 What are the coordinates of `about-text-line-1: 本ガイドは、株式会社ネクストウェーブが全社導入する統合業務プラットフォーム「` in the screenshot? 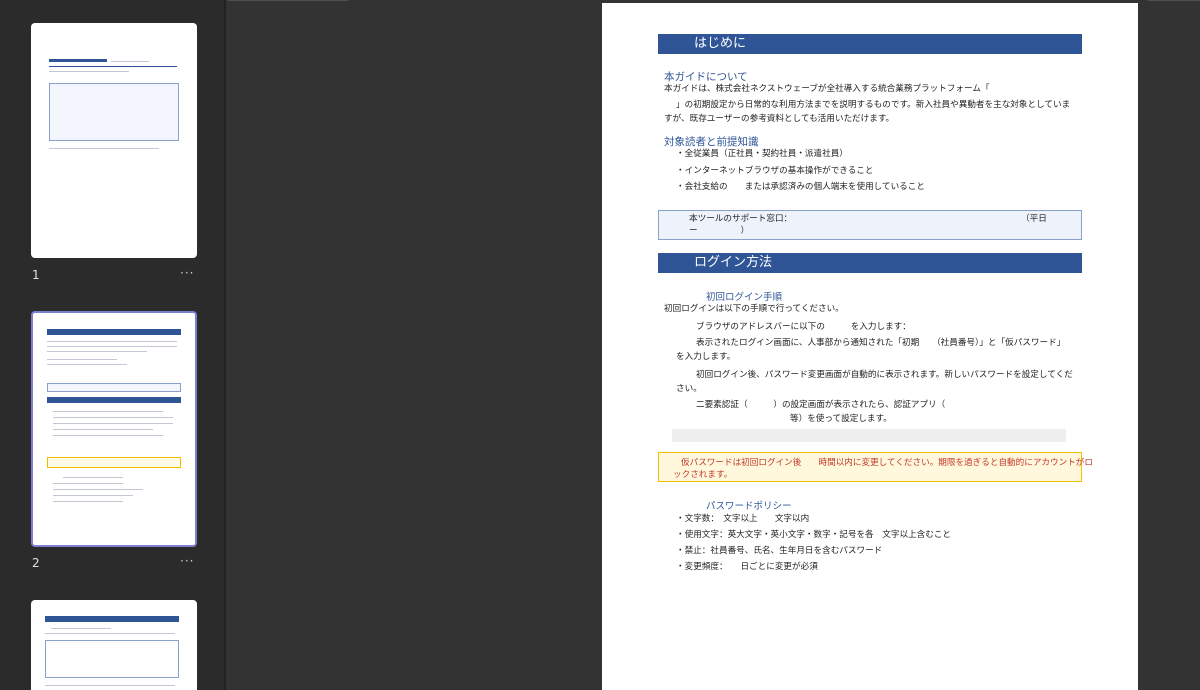 It's located at (827, 89).